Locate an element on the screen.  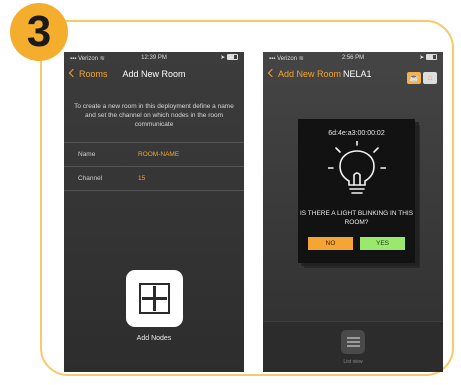
name-field: ROOM-NAME is located at coordinates (158, 154).